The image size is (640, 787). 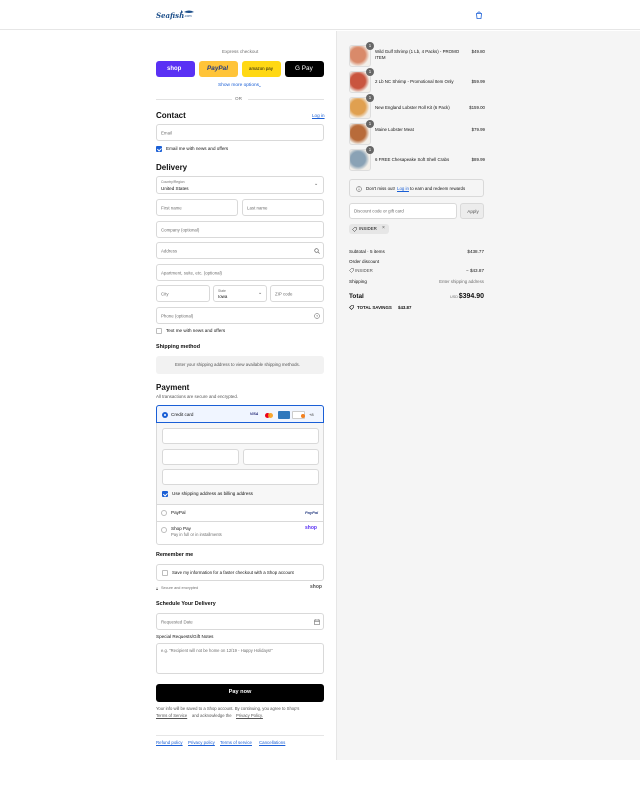 I want to click on tag-icon, so click(x=351, y=307).